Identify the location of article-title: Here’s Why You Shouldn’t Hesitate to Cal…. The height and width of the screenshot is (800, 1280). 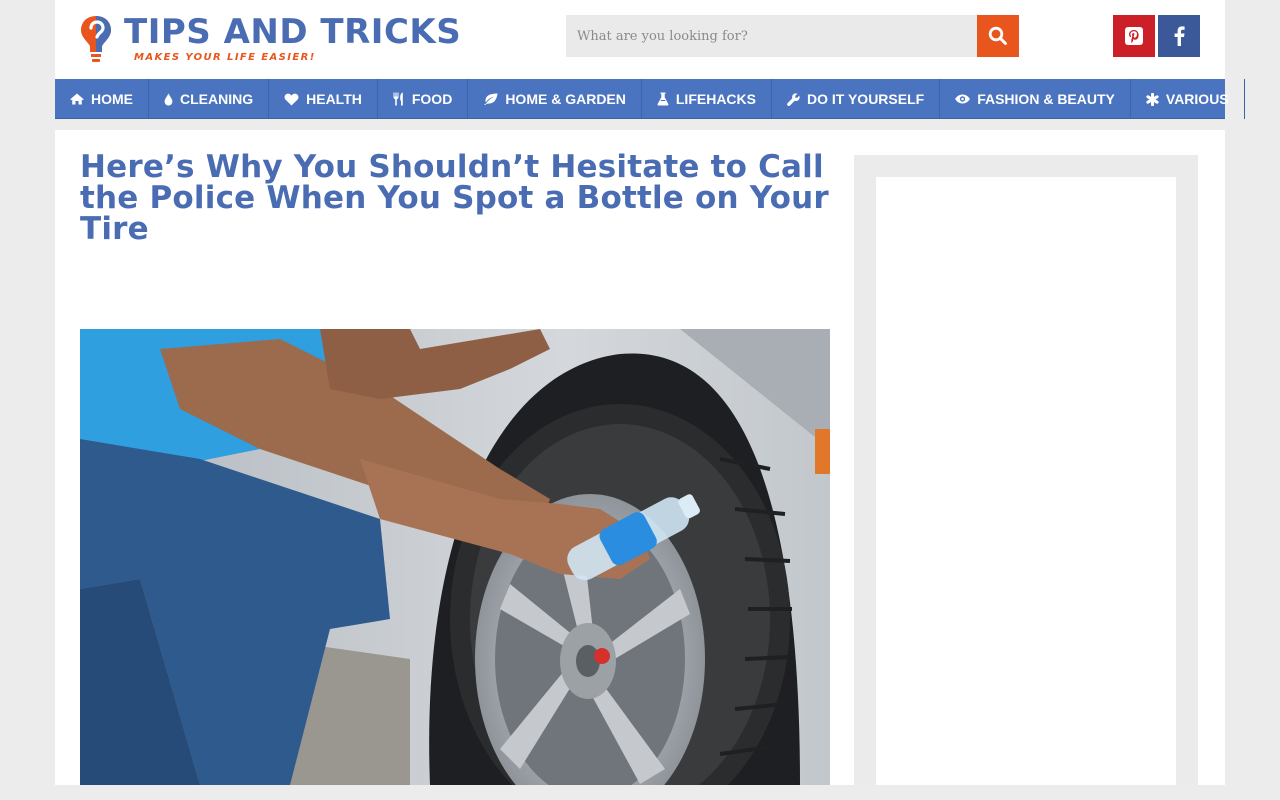
(454, 198).